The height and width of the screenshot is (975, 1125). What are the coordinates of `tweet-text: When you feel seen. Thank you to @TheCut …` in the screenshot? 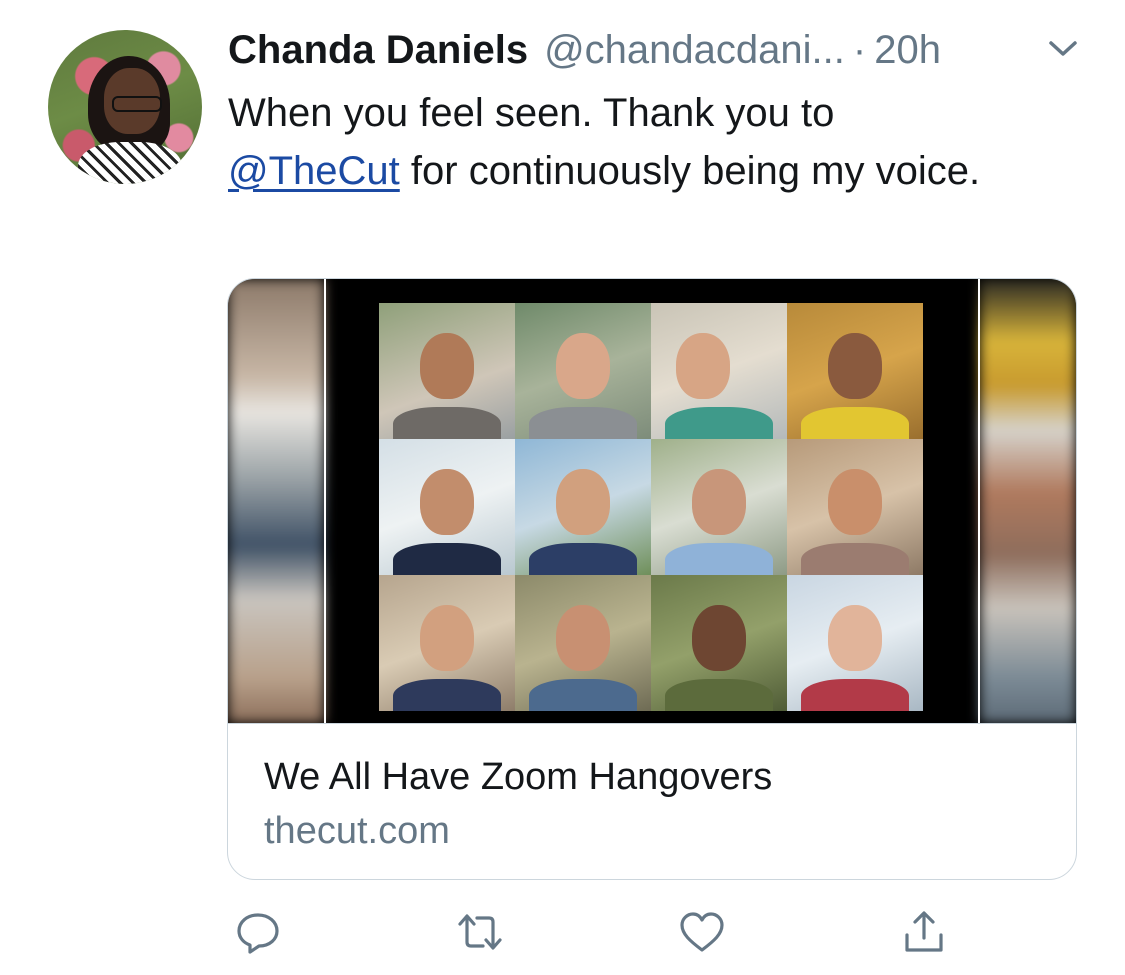 It's located at (638, 142).